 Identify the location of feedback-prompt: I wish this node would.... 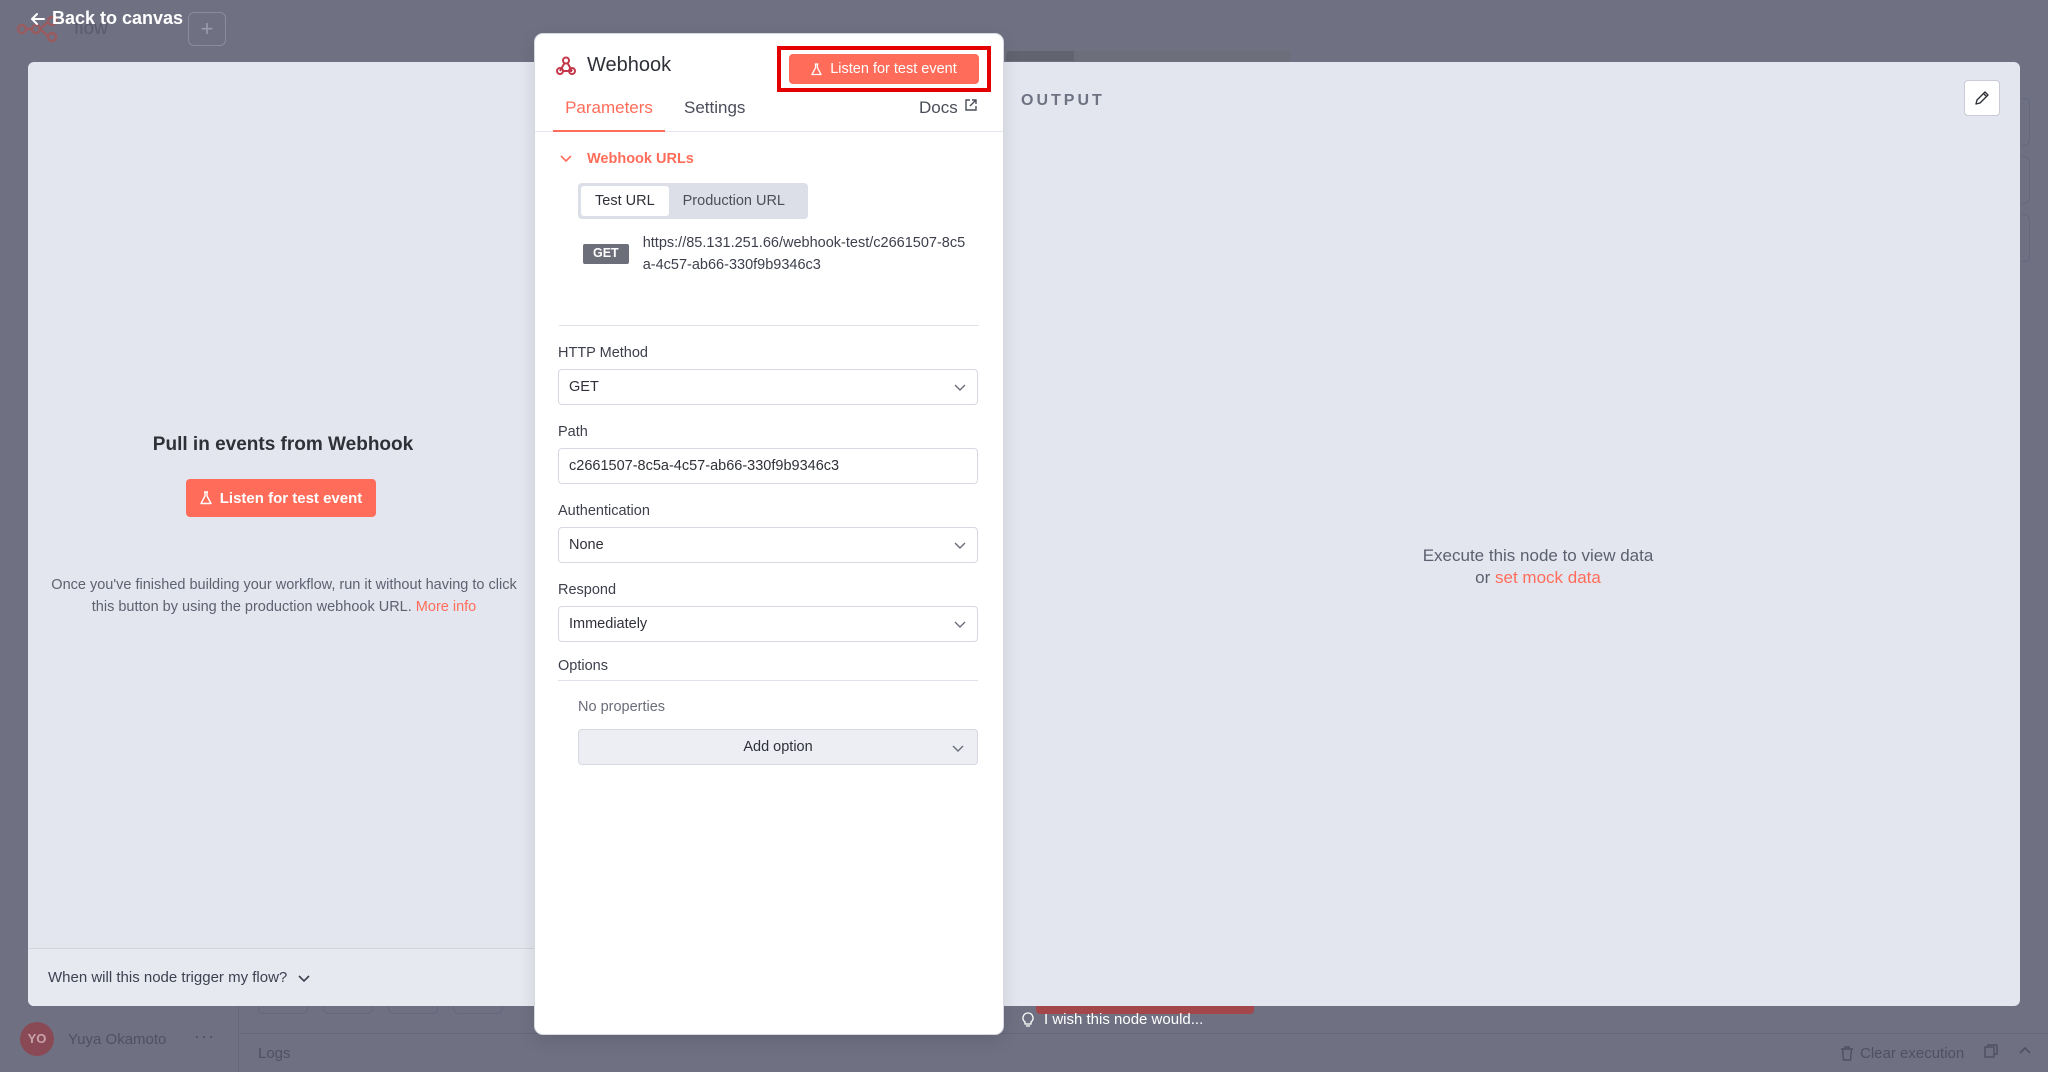
(1112, 1019).